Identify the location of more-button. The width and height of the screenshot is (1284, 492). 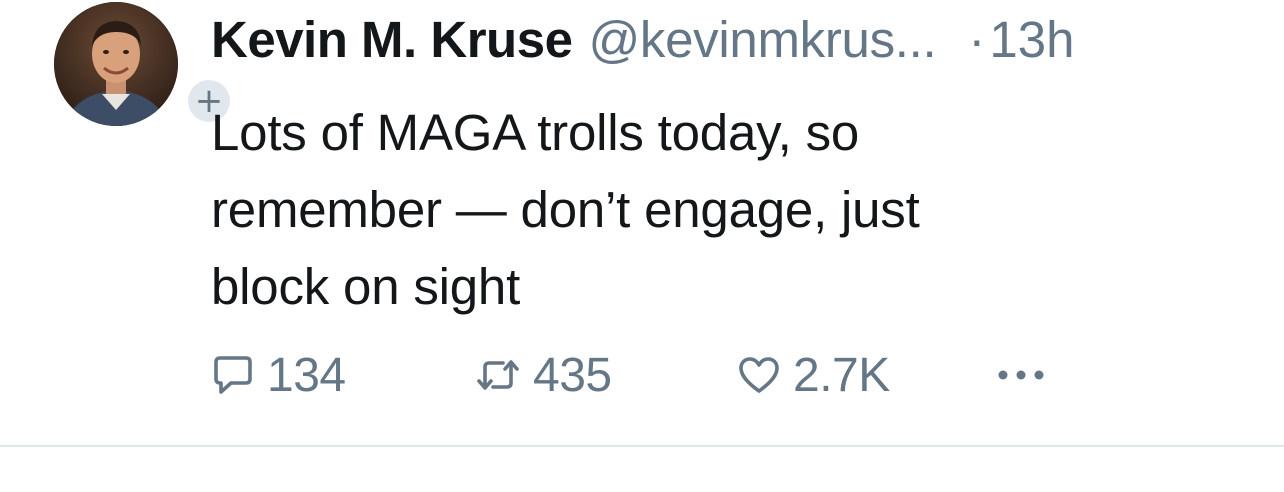
(1023, 375).